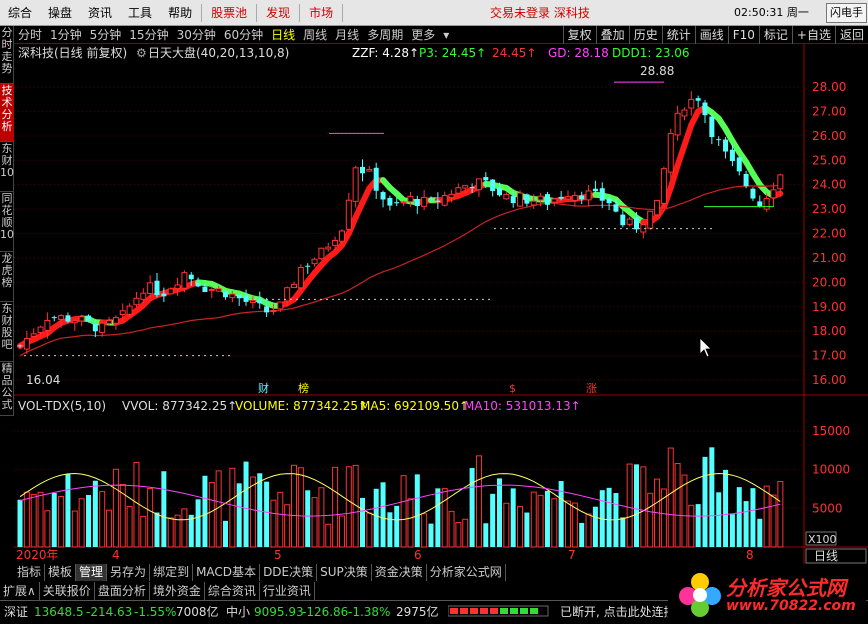 Image resolution: width=868 pixels, height=624 pixels. I want to click on side-tab-minute: 分时走势, so click(7, 55).